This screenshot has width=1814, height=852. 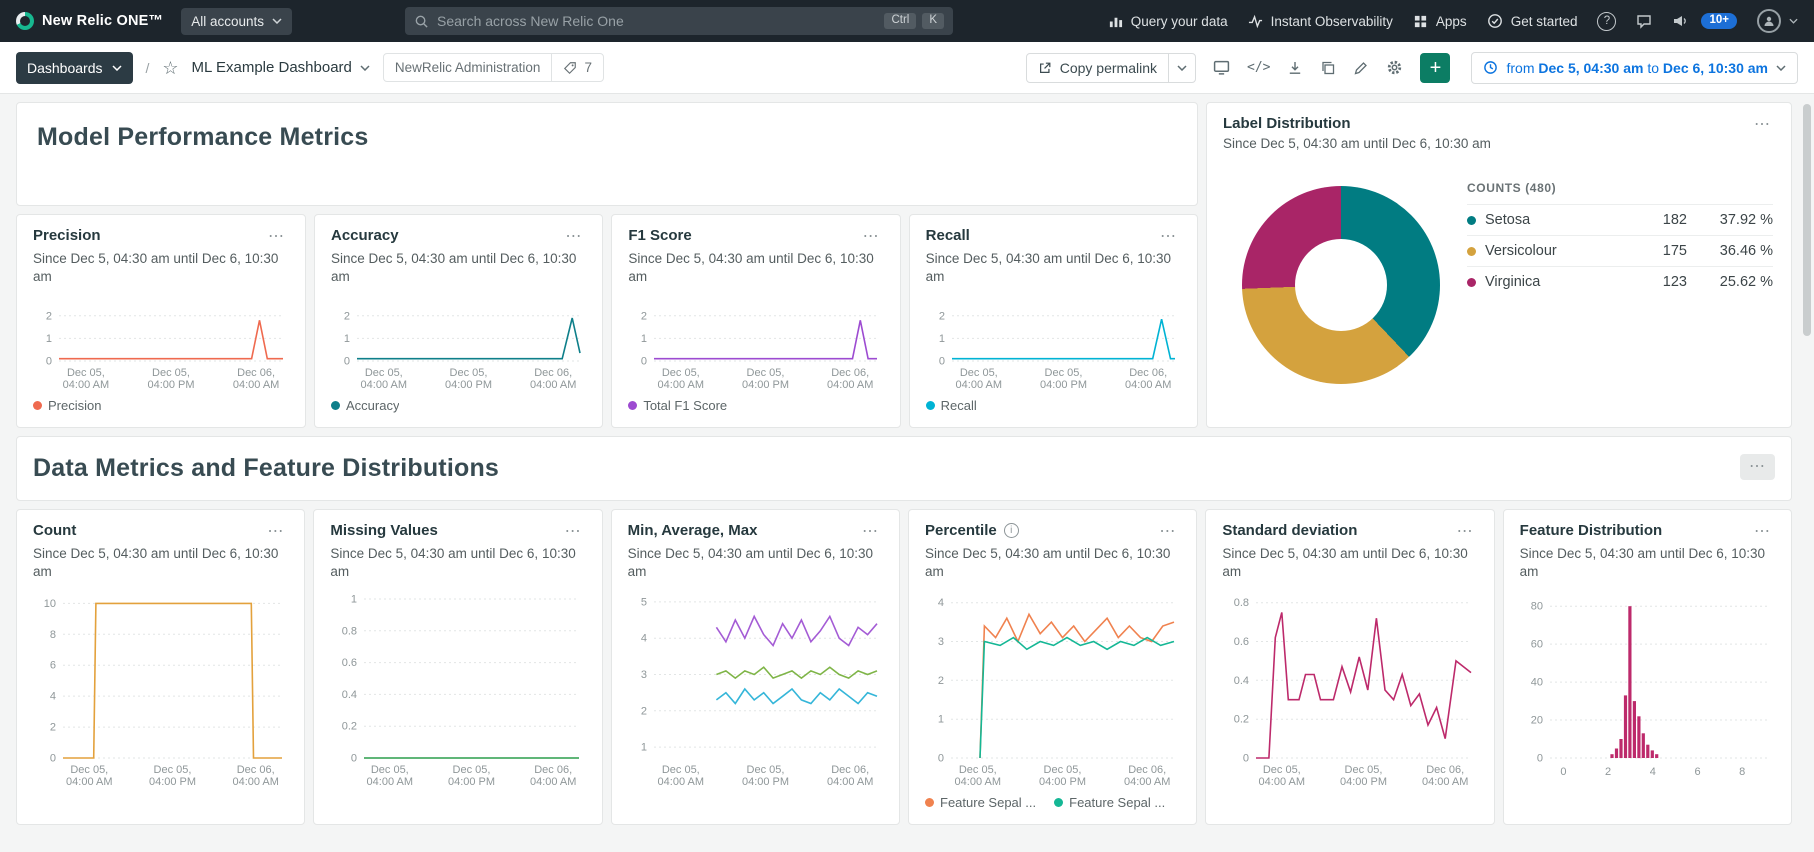 I want to click on dashboard-account-pill: NewRelic Administration 7, so click(x=493, y=67).